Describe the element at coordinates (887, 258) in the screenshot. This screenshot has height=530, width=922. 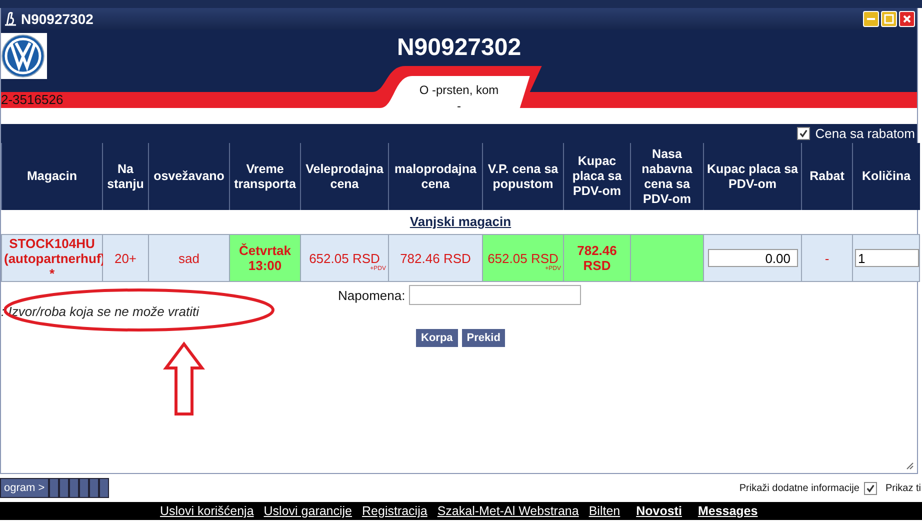
I see `quantity-input: 1` at that location.